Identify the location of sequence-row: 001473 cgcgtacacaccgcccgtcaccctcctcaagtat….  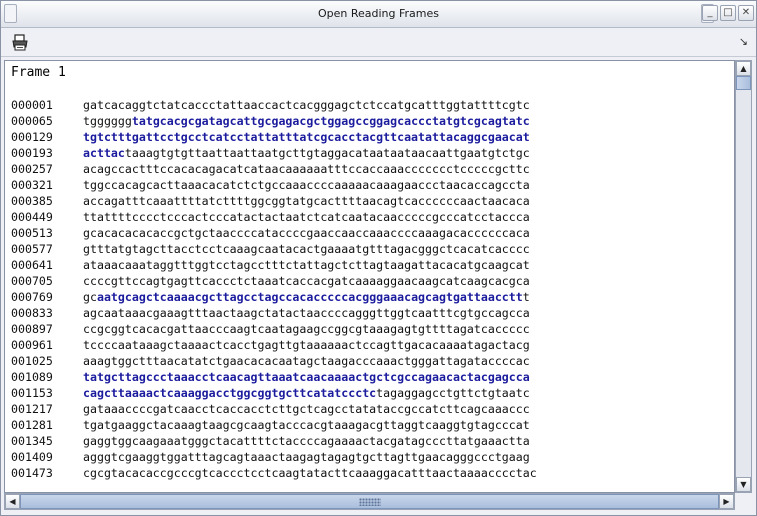
(274, 473).